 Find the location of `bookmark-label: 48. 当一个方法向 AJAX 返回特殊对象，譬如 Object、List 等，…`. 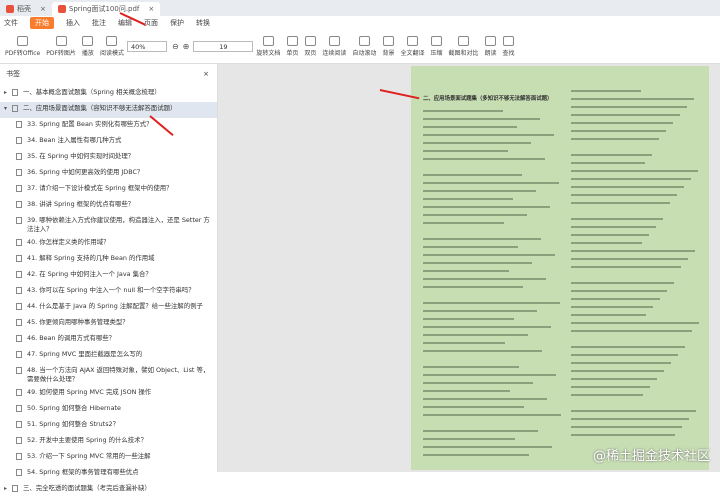

bookmark-label: 48. 当一个方法向 AJAX 返回特殊对象，譬如 Object、List 等，… is located at coordinates (118, 374).